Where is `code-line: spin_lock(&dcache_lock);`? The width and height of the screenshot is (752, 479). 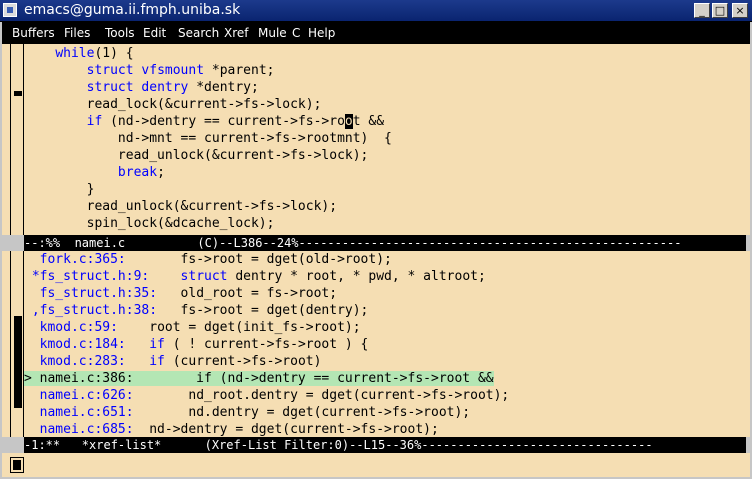 code-line: spin_lock(&dcache_lock); is located at coordinates (149, 223).